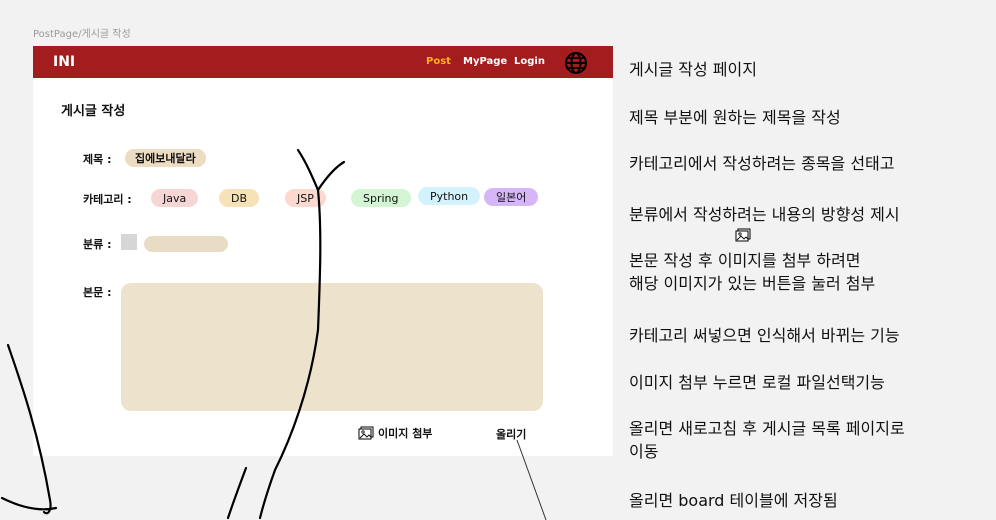 The height and width of the screenshot is (520, 996). What do you see at coordinates (438, 61) in the screenshot?
I see `nav-post: Post` at bounding box center [438, 61].